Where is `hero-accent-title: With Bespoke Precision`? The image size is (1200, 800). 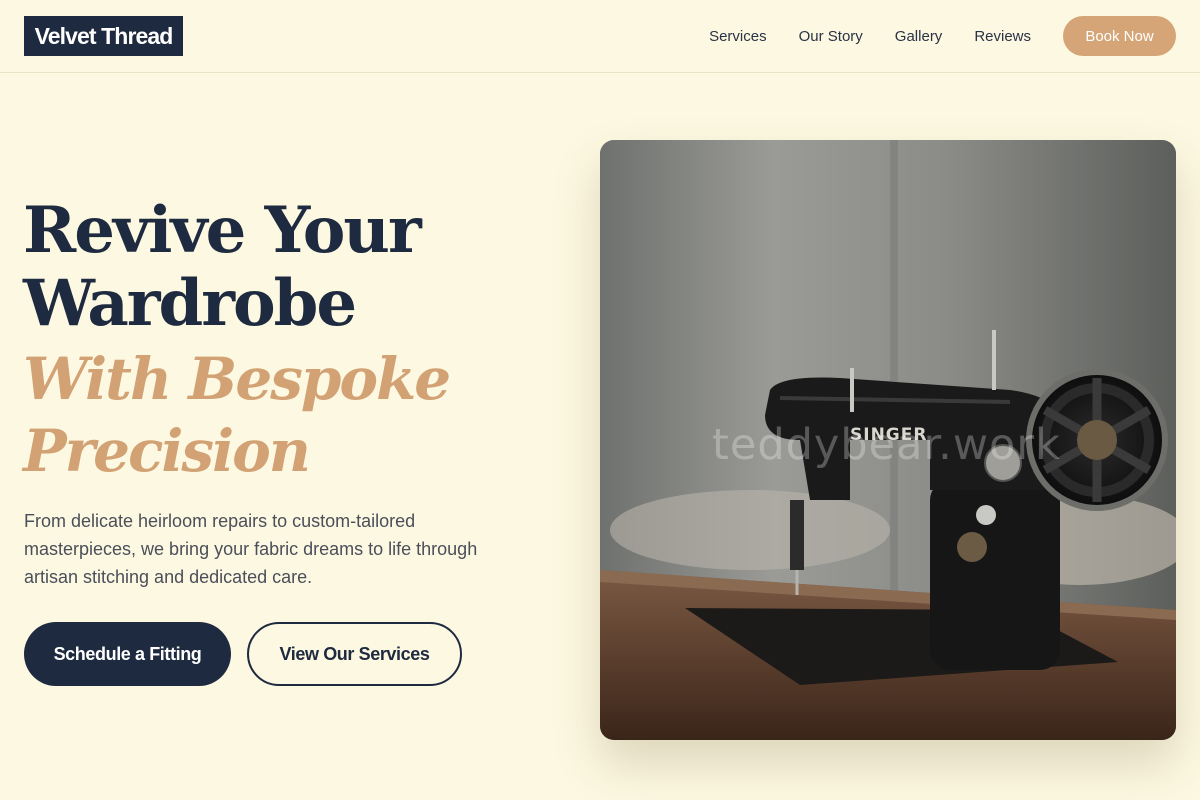 hero-accent-title: With Bespoke Precision is located at coordinates (293, 415).